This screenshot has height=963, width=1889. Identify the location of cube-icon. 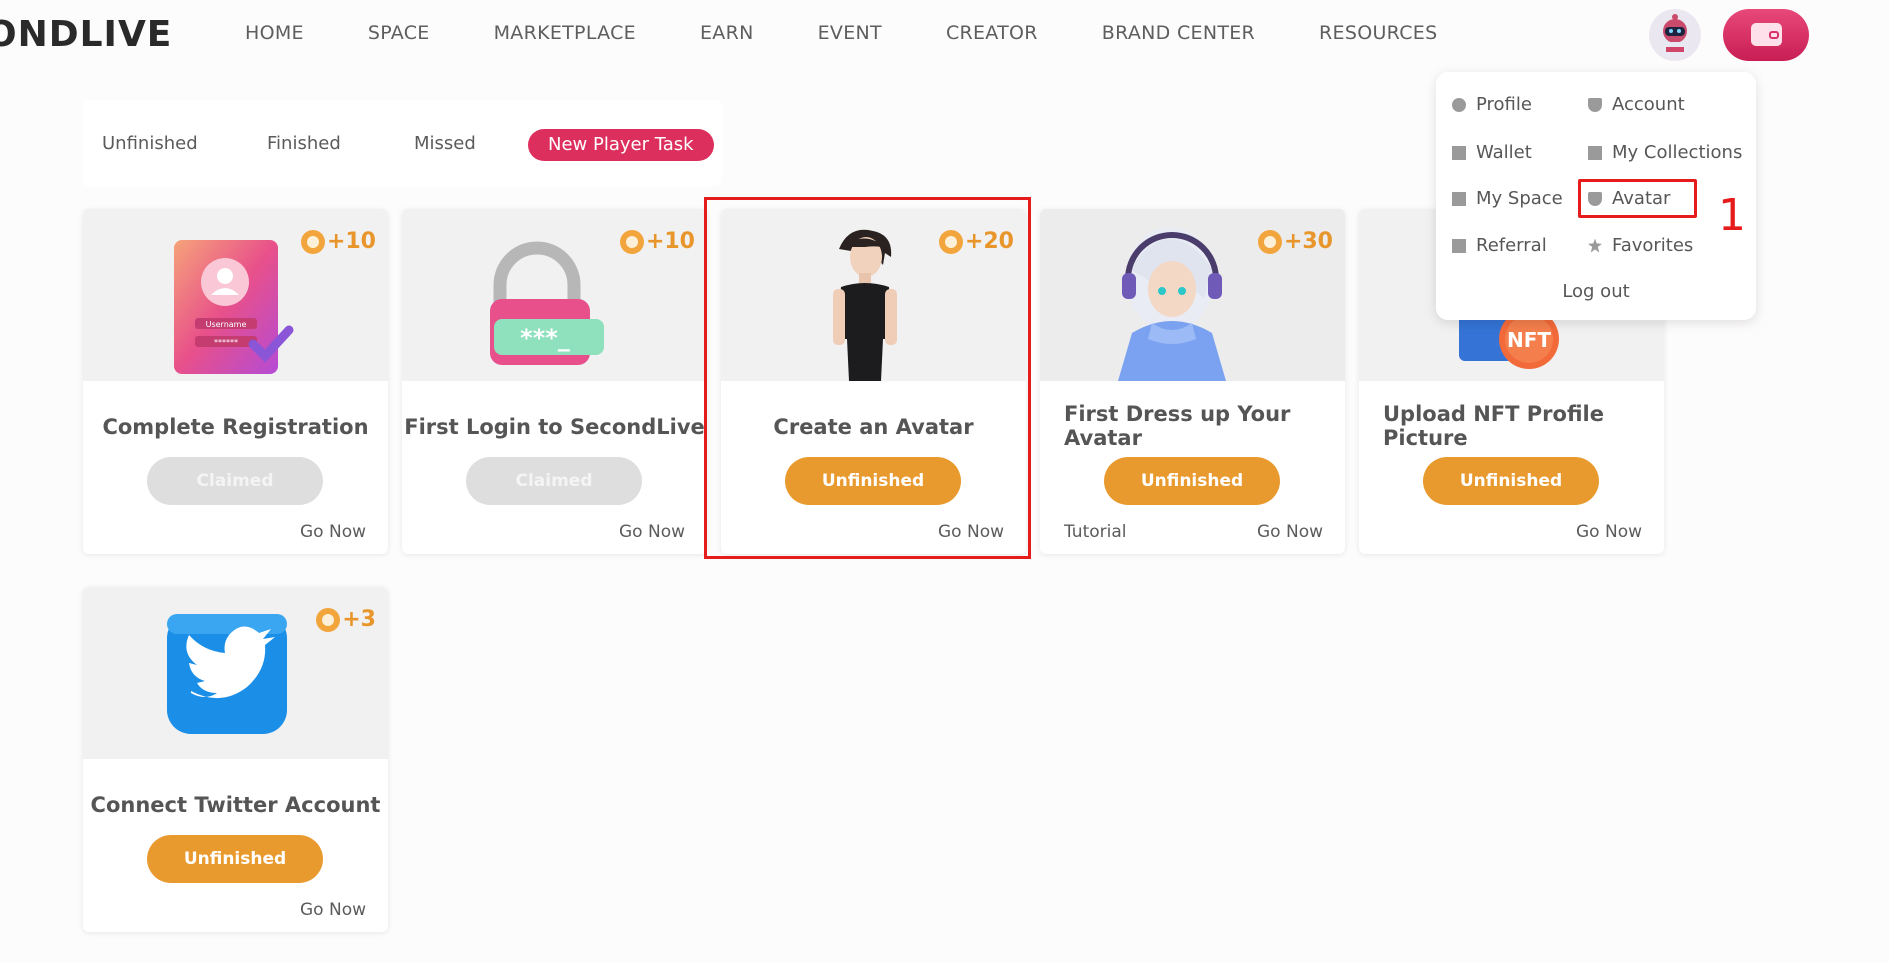
(1459, 198).